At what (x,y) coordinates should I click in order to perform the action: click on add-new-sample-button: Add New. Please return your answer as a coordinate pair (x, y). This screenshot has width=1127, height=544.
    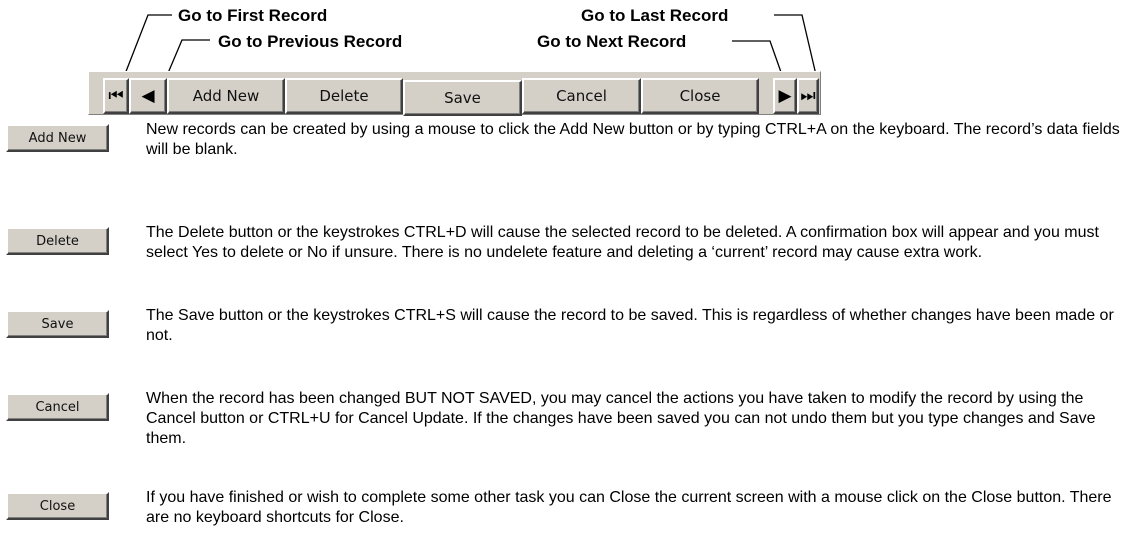
    Looking at the image, I should click on (57, 138).